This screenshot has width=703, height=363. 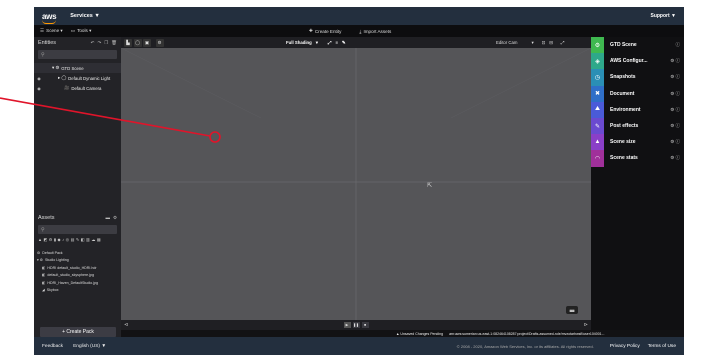 What do you see at coordinates (637, 126) in the screenshot?
I see `panel-post-effects: ✎ Post effects ⚙ ⓘ` at bounding box center [637, 126].